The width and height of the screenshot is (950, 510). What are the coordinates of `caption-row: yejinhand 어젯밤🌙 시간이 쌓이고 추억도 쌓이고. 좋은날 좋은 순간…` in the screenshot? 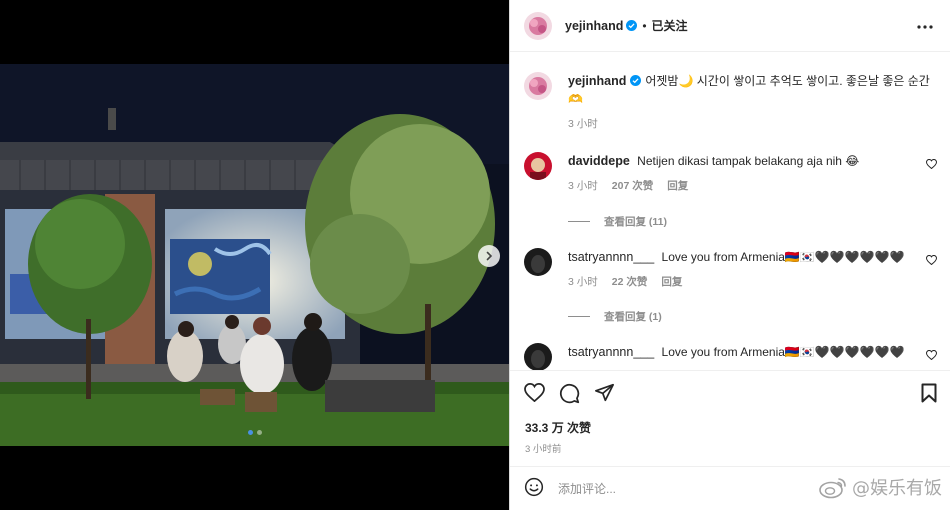 It's located at (730, 101).